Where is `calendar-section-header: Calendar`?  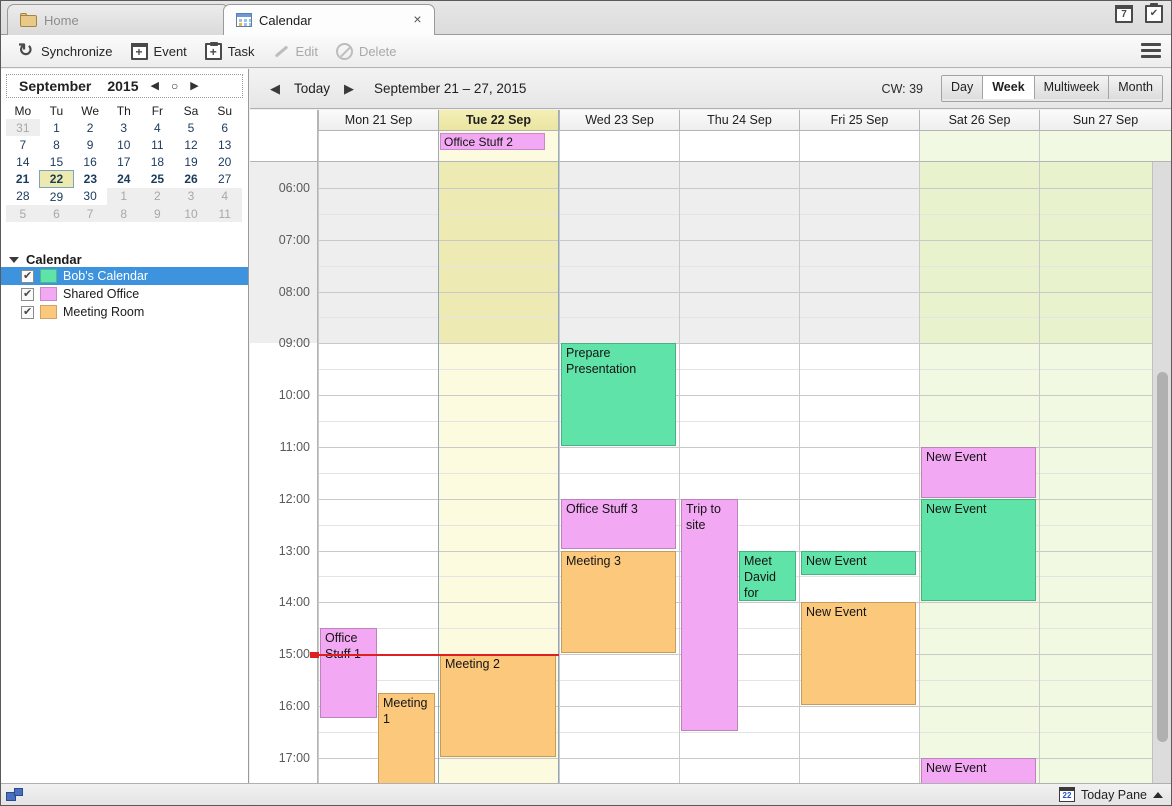 calendar-section-header: Calendar is located at coordinates (128, 259).